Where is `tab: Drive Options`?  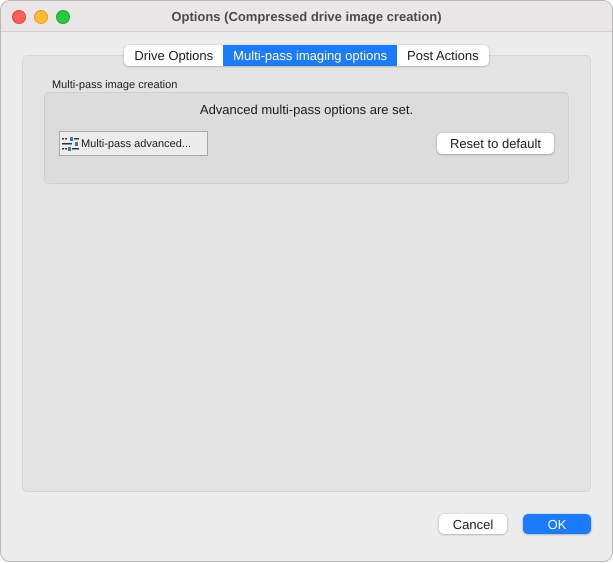 tab: Drive Options is located at coordinates (174, 55).